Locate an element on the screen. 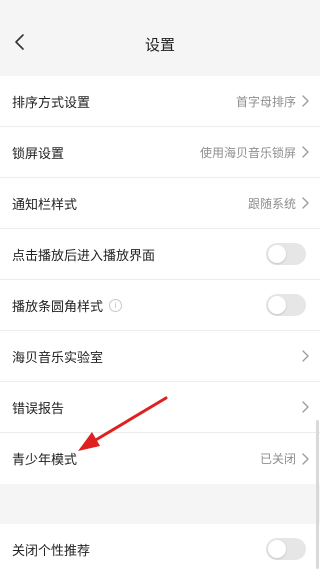  row-label: 排序方式设置 is located at coordinates (51, 103).